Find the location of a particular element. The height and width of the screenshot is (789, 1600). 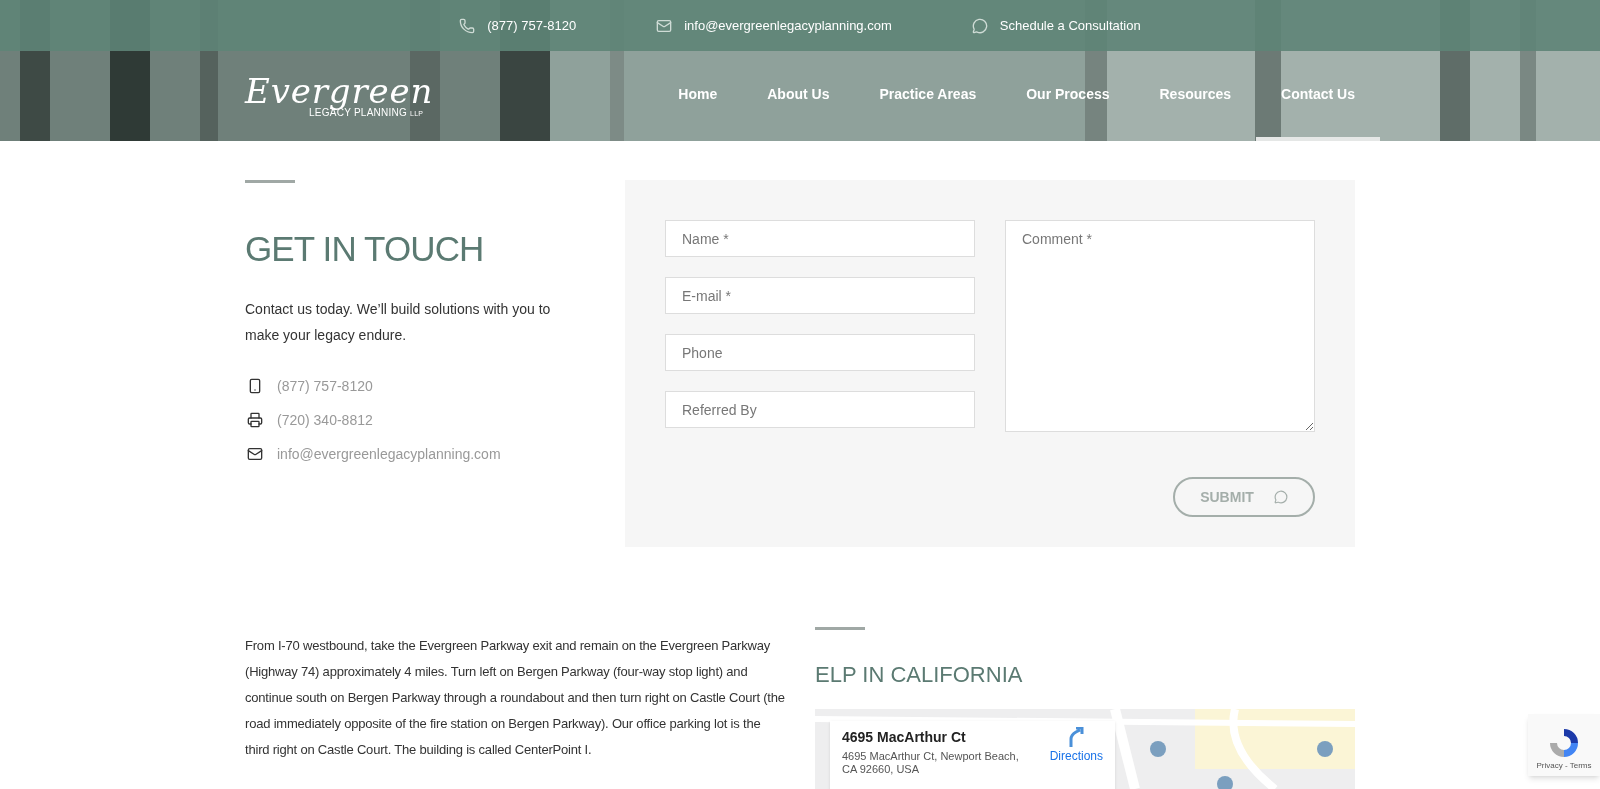

schedule-link: Schedule a Consultation is located at coordinates (1056, 25).